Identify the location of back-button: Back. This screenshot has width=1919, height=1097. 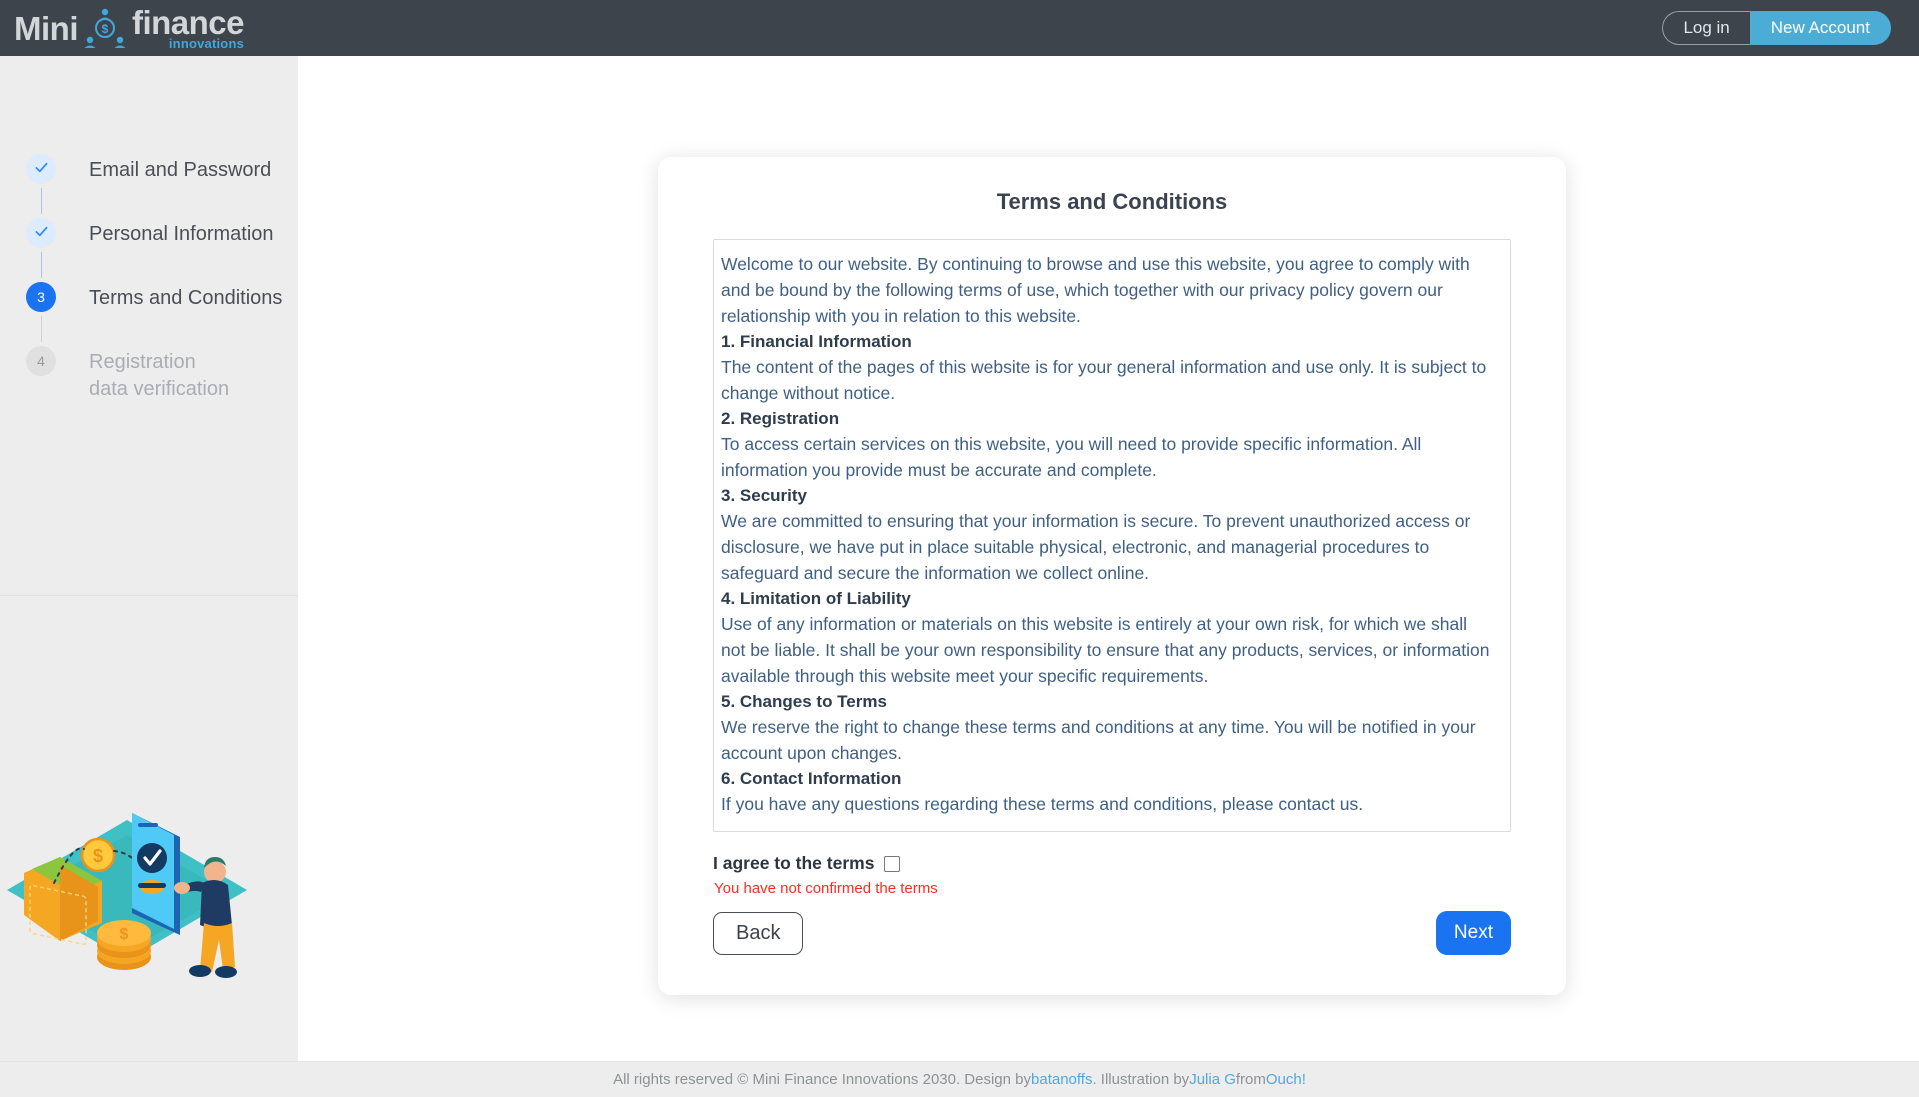
(758, 933).